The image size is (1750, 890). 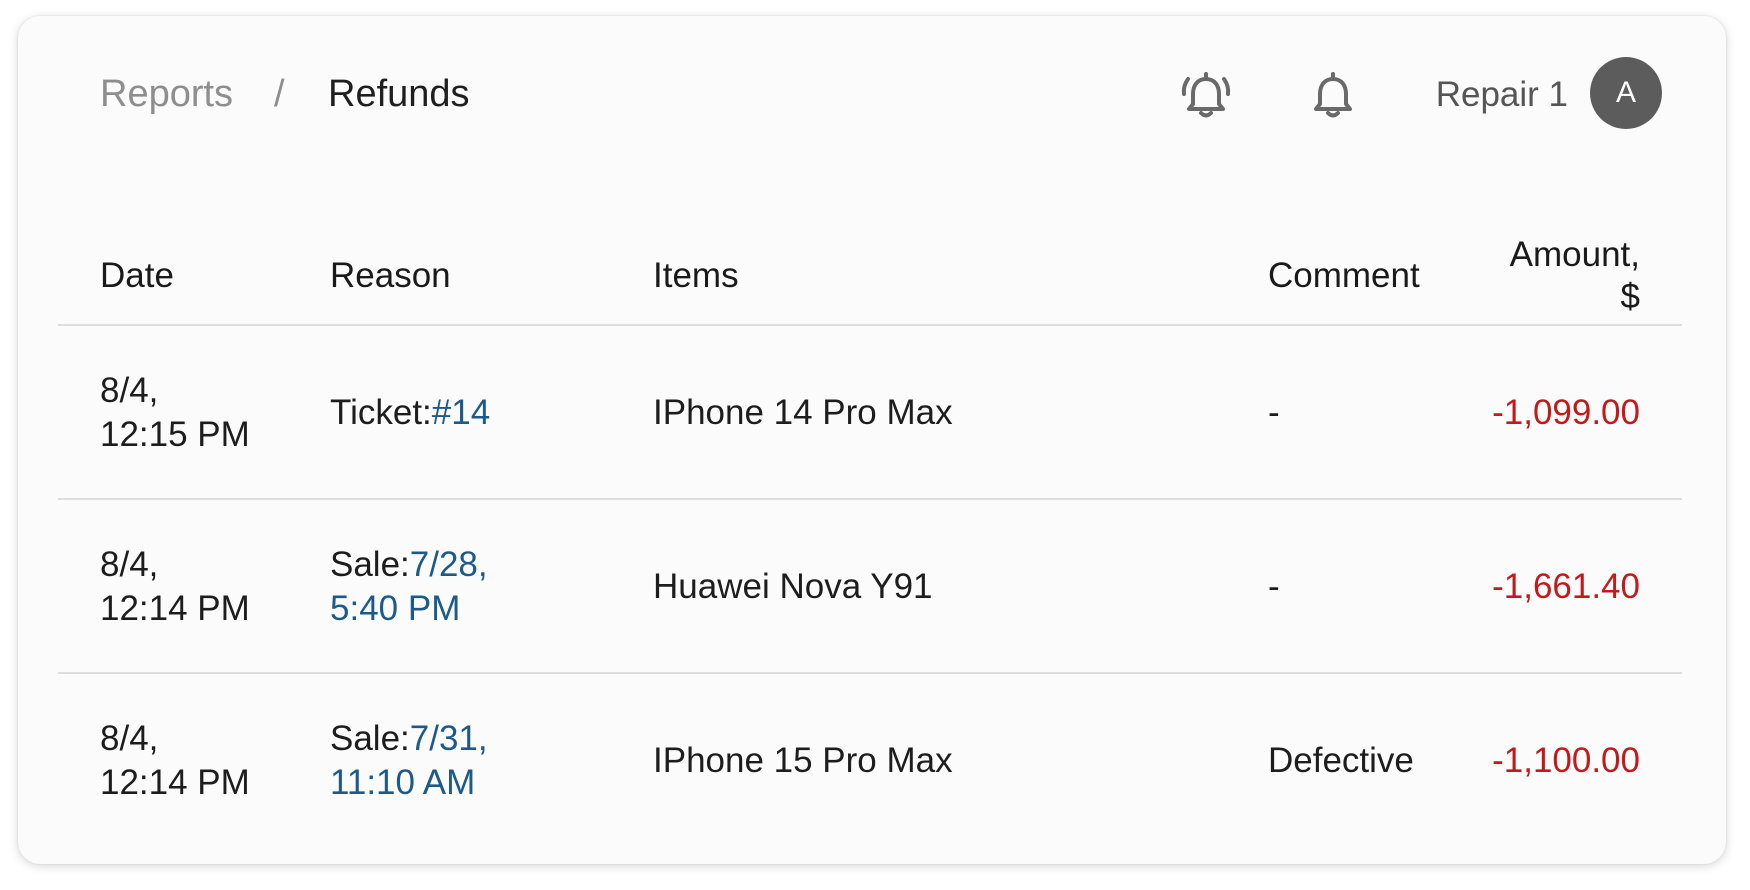 I want to click on bell-ringing-button, so click(x=1206, y=96).